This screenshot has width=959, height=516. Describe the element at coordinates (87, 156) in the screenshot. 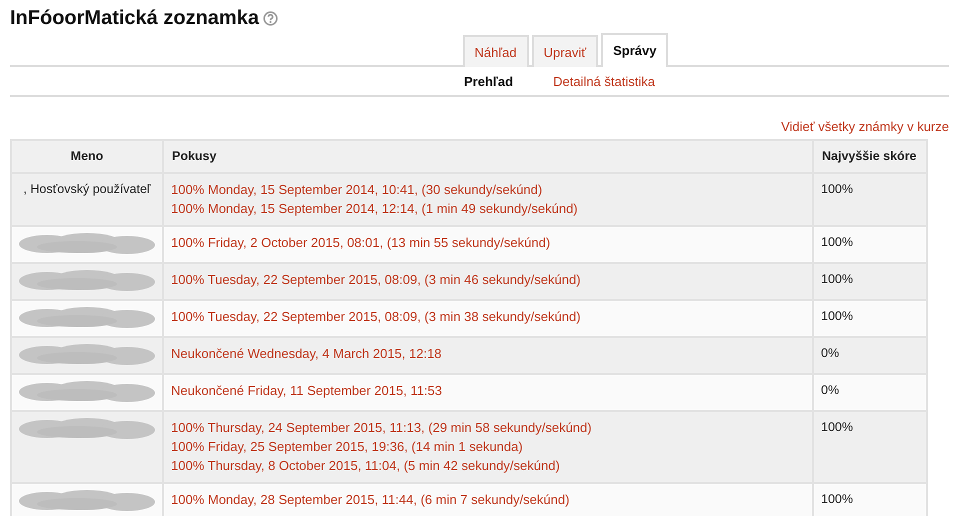

I see `column-header: Meno` at that location.